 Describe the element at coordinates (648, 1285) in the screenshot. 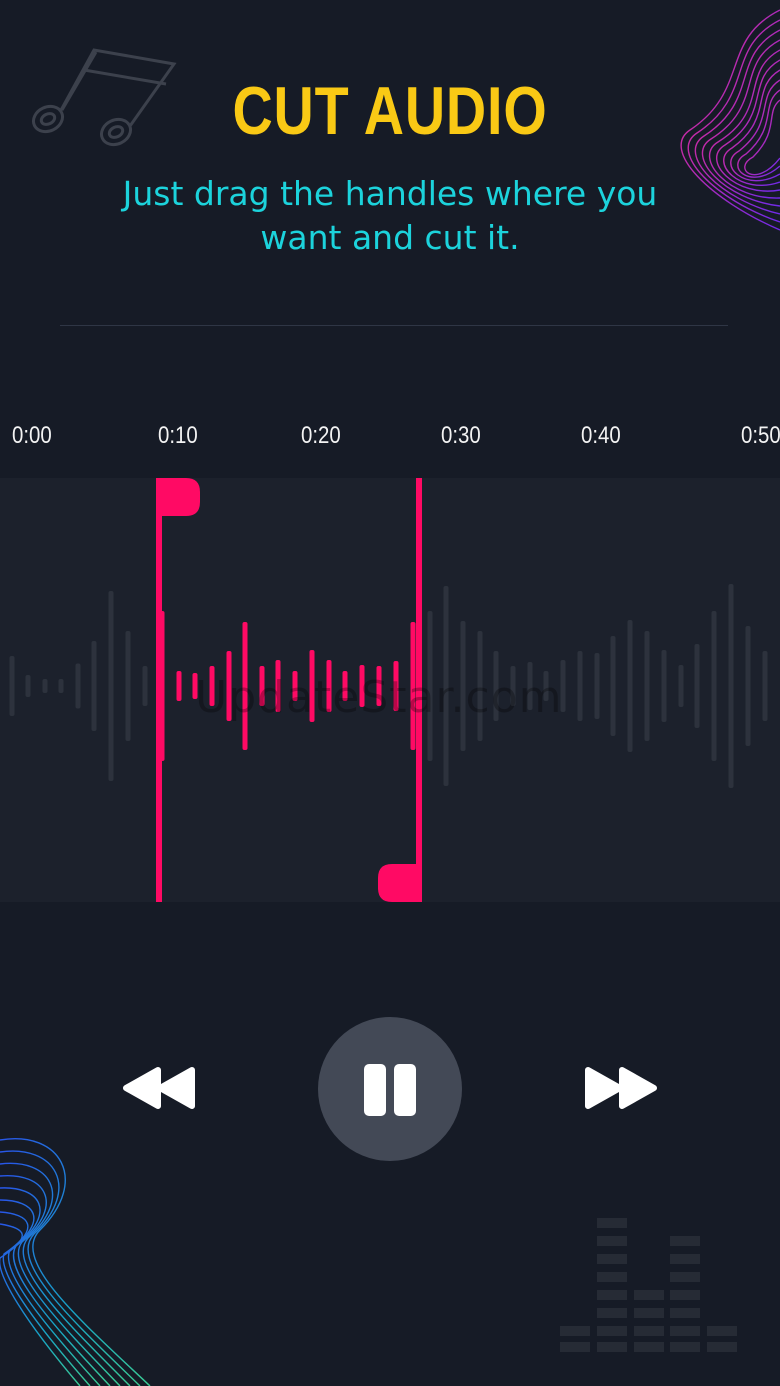

I see `equalizer-icon` at that location.